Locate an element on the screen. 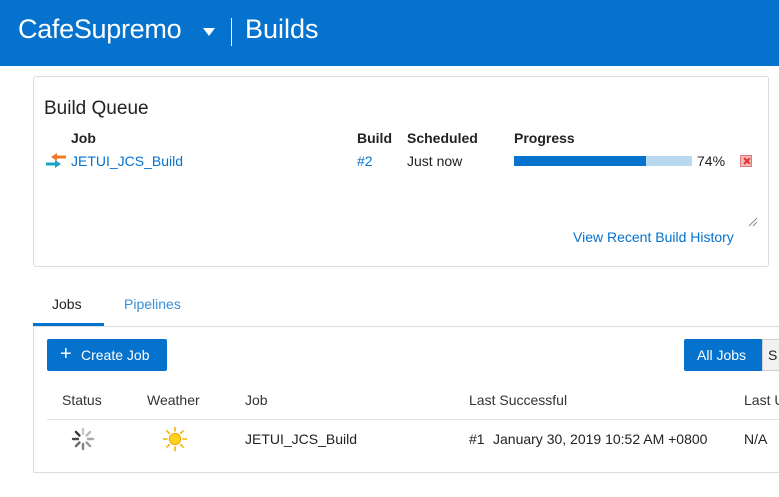  create-job-label: Create Job is located at coordinates (115, 355).